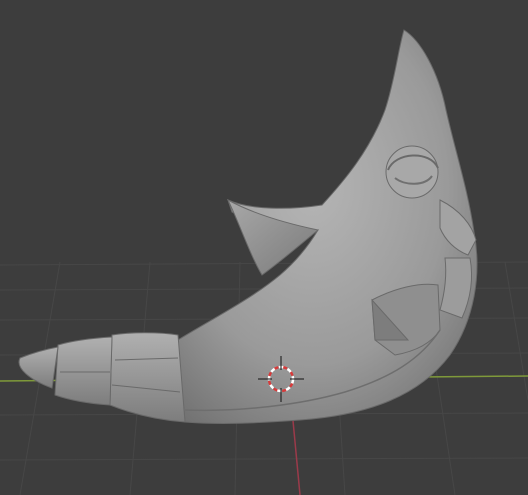 The width and height of the screenshot is (528, 495). I want to click on tail, so click(102, 377).